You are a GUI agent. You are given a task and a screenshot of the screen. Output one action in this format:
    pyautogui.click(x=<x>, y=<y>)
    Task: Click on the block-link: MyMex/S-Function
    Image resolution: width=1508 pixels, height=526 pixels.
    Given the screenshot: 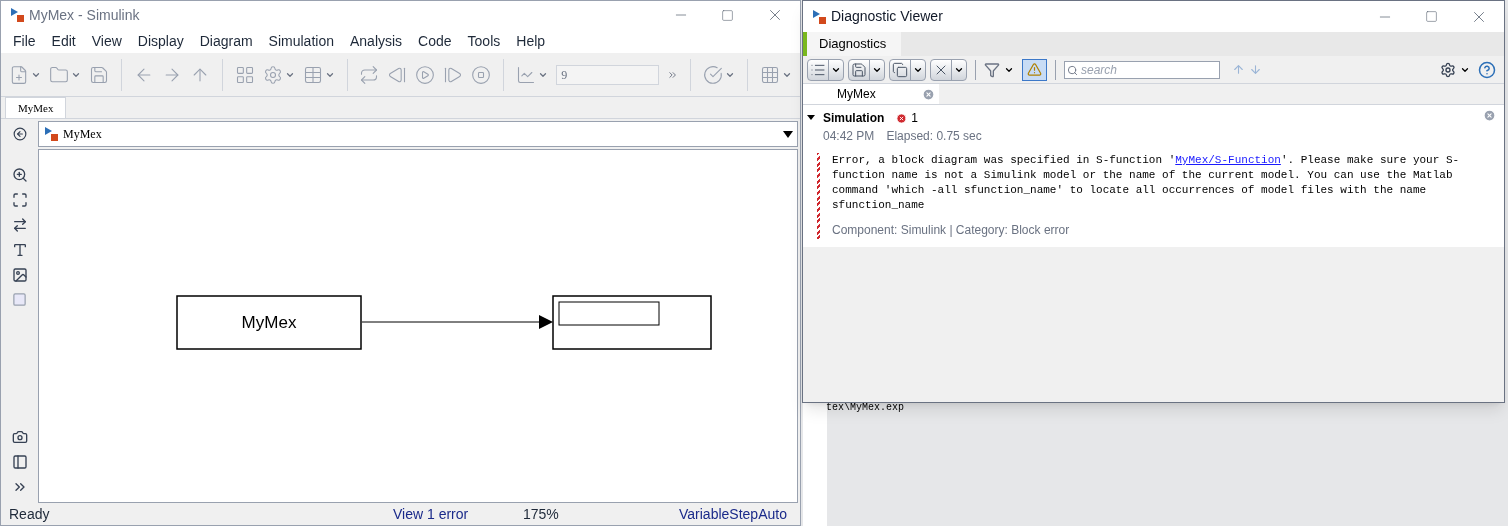 What is the action you would take?
    pyautogui.click(x=1228, y=160)
    